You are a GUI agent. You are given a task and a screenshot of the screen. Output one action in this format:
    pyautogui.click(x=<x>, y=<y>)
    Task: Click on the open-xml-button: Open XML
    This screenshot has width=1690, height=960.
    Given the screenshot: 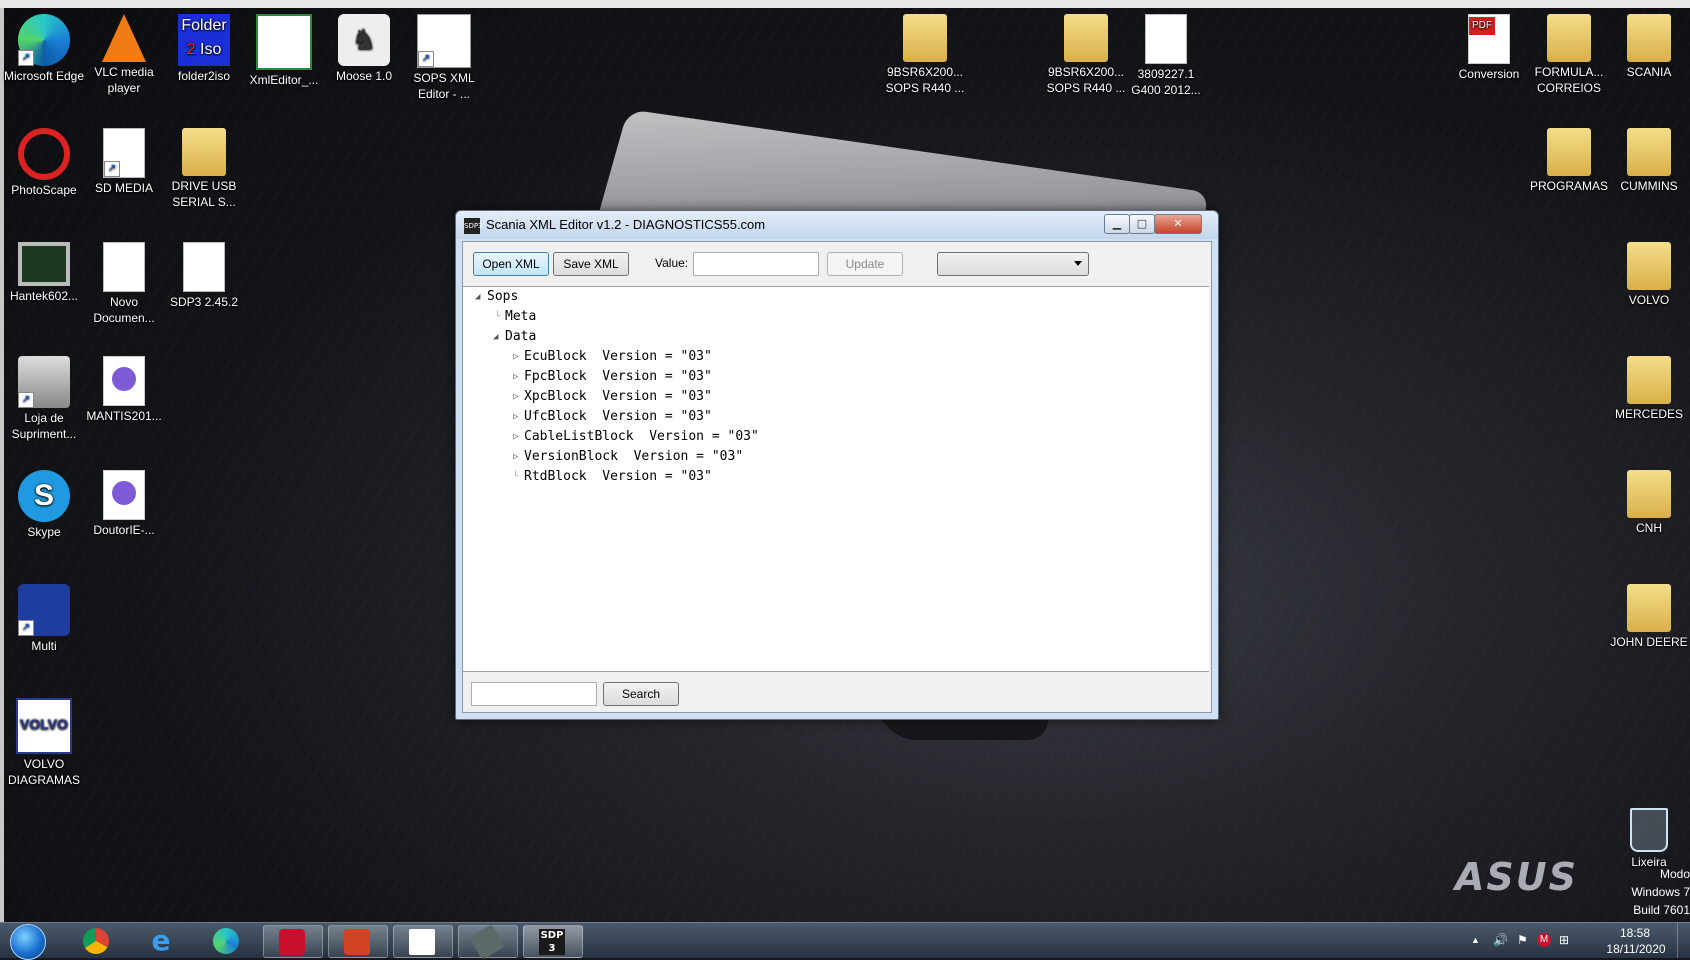 What is the action you would take?
    pyautogui.click(x=511, y=264)
    